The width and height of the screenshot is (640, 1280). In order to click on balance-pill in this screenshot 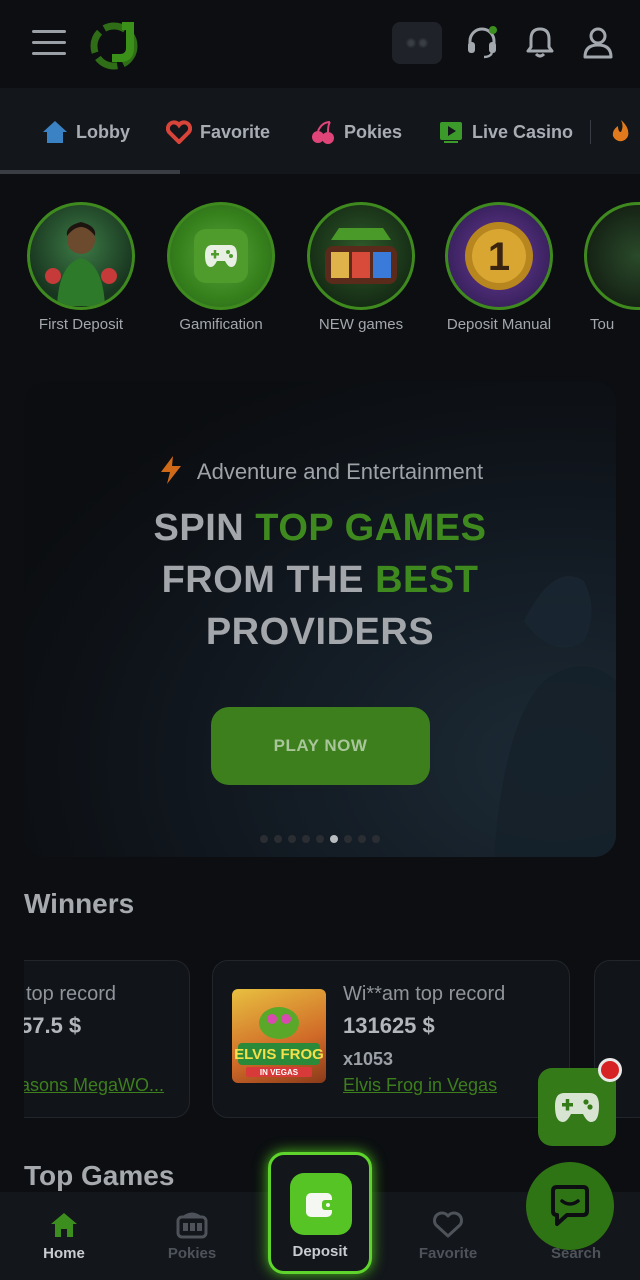, I will do `click(417, 43)`.